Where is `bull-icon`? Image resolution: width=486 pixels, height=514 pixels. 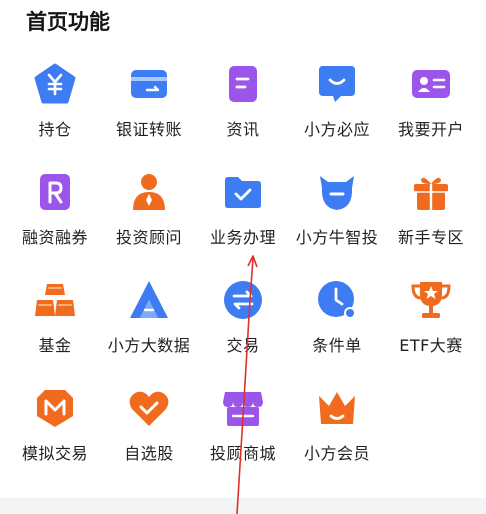 bull-icon is located at coordinates (337, 192).